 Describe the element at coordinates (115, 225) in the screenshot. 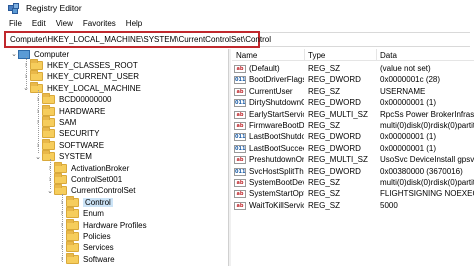

I see `tree-item-label: Hardware Profiles` at that location.